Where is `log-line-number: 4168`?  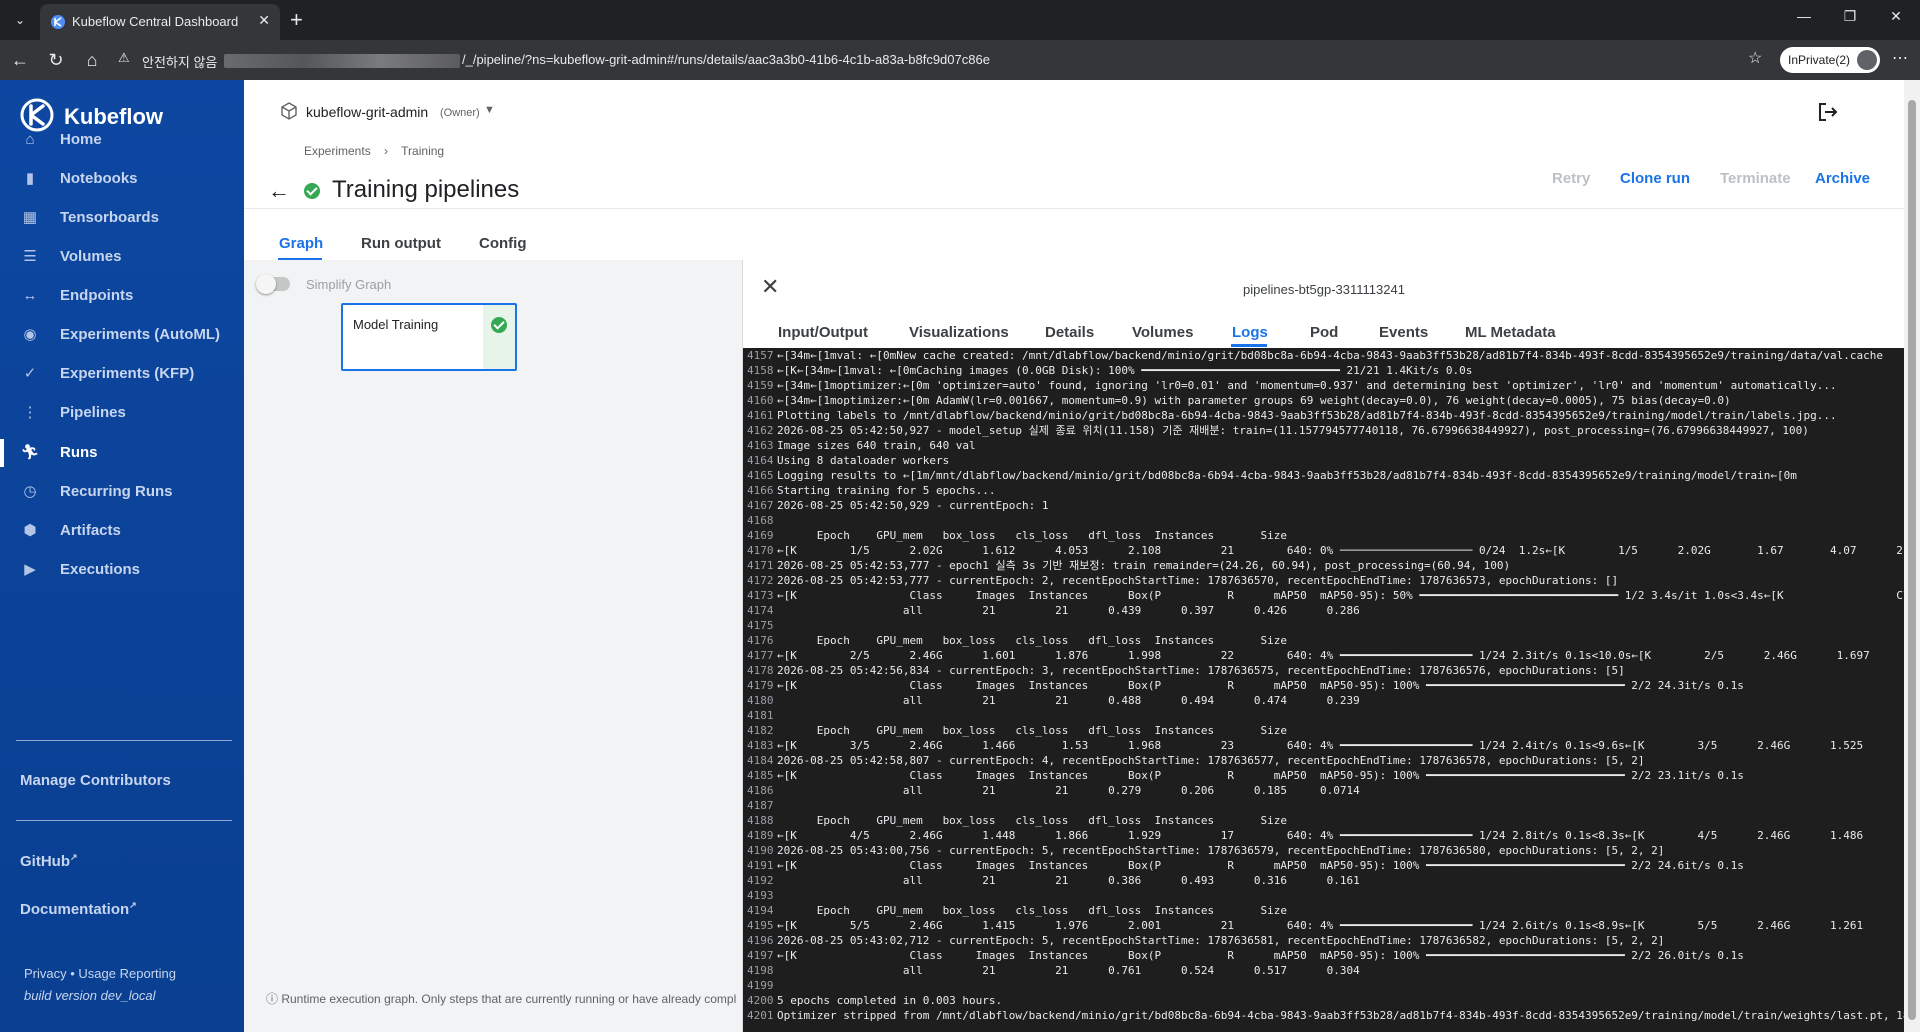 log-line-number: 4168 is located at coordinates (760, 520).